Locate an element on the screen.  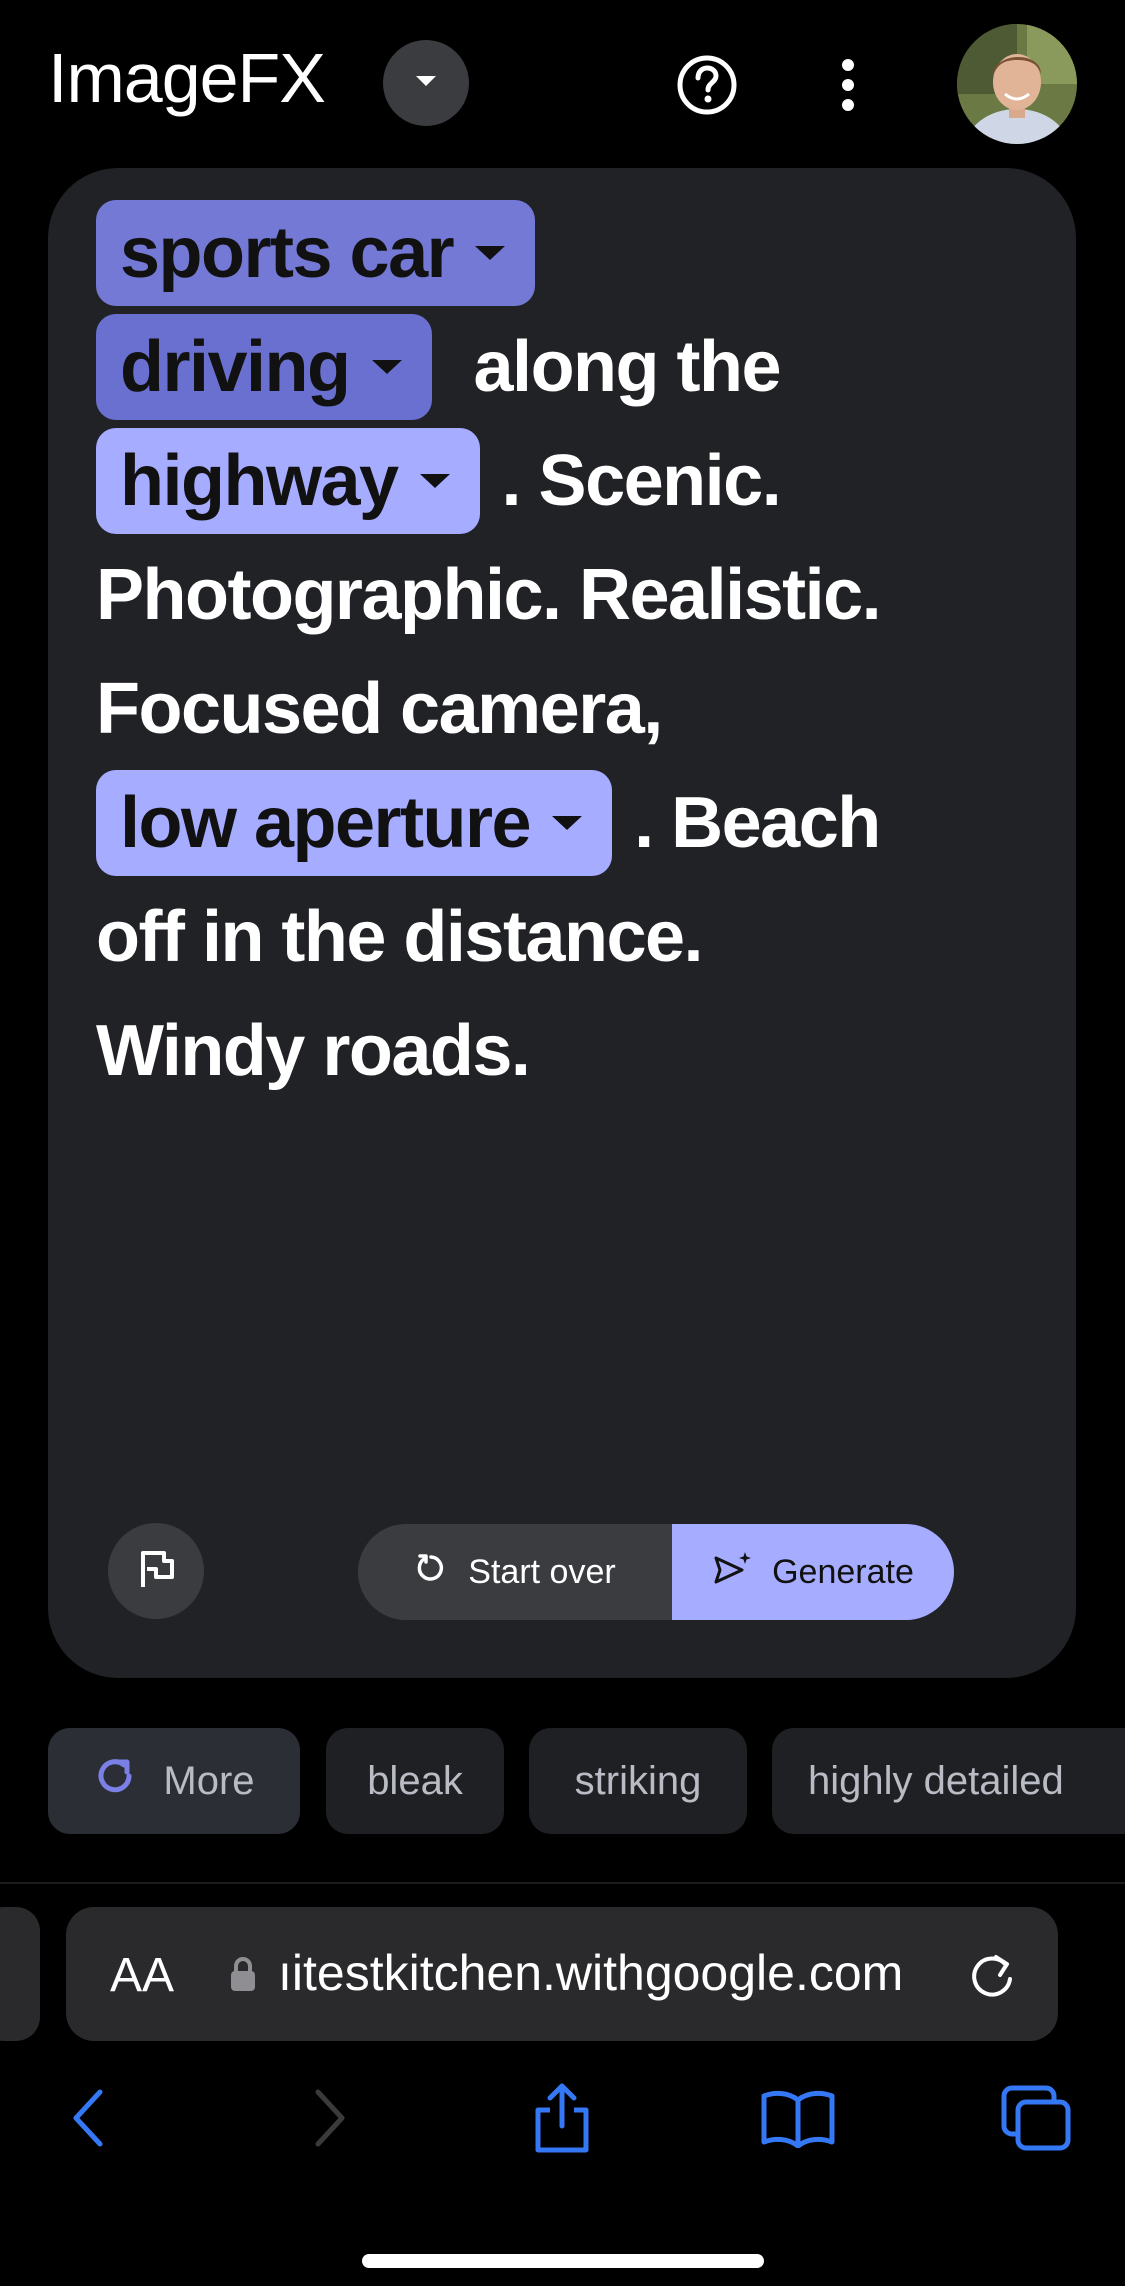
chip-subject: sports car is located at coordinates (316, 253).